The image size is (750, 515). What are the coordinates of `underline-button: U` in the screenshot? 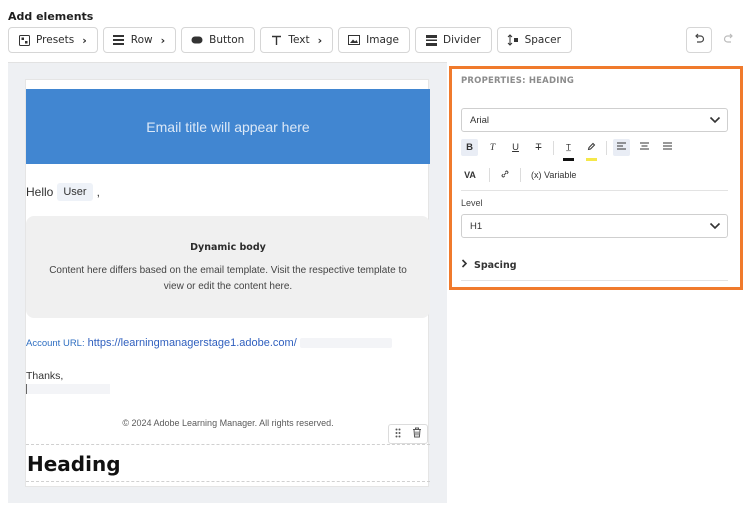 It's located at (515, 147).